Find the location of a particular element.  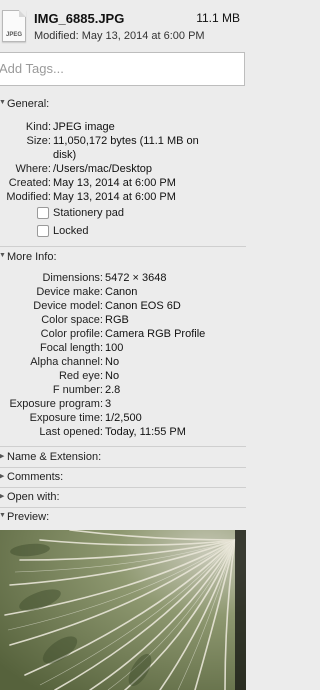

info-row-color-space: Color space: RGB is located at coordinates (123, 320).